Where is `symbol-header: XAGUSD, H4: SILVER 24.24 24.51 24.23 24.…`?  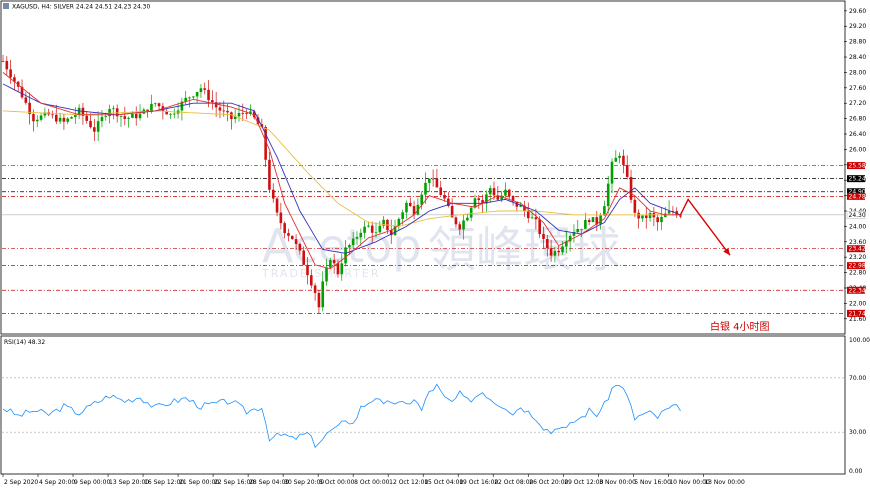 symbol-header: XAGUSD, H4: SILVER 24.24 24.51 24.23 24.… is located at coordinates (81, 7).